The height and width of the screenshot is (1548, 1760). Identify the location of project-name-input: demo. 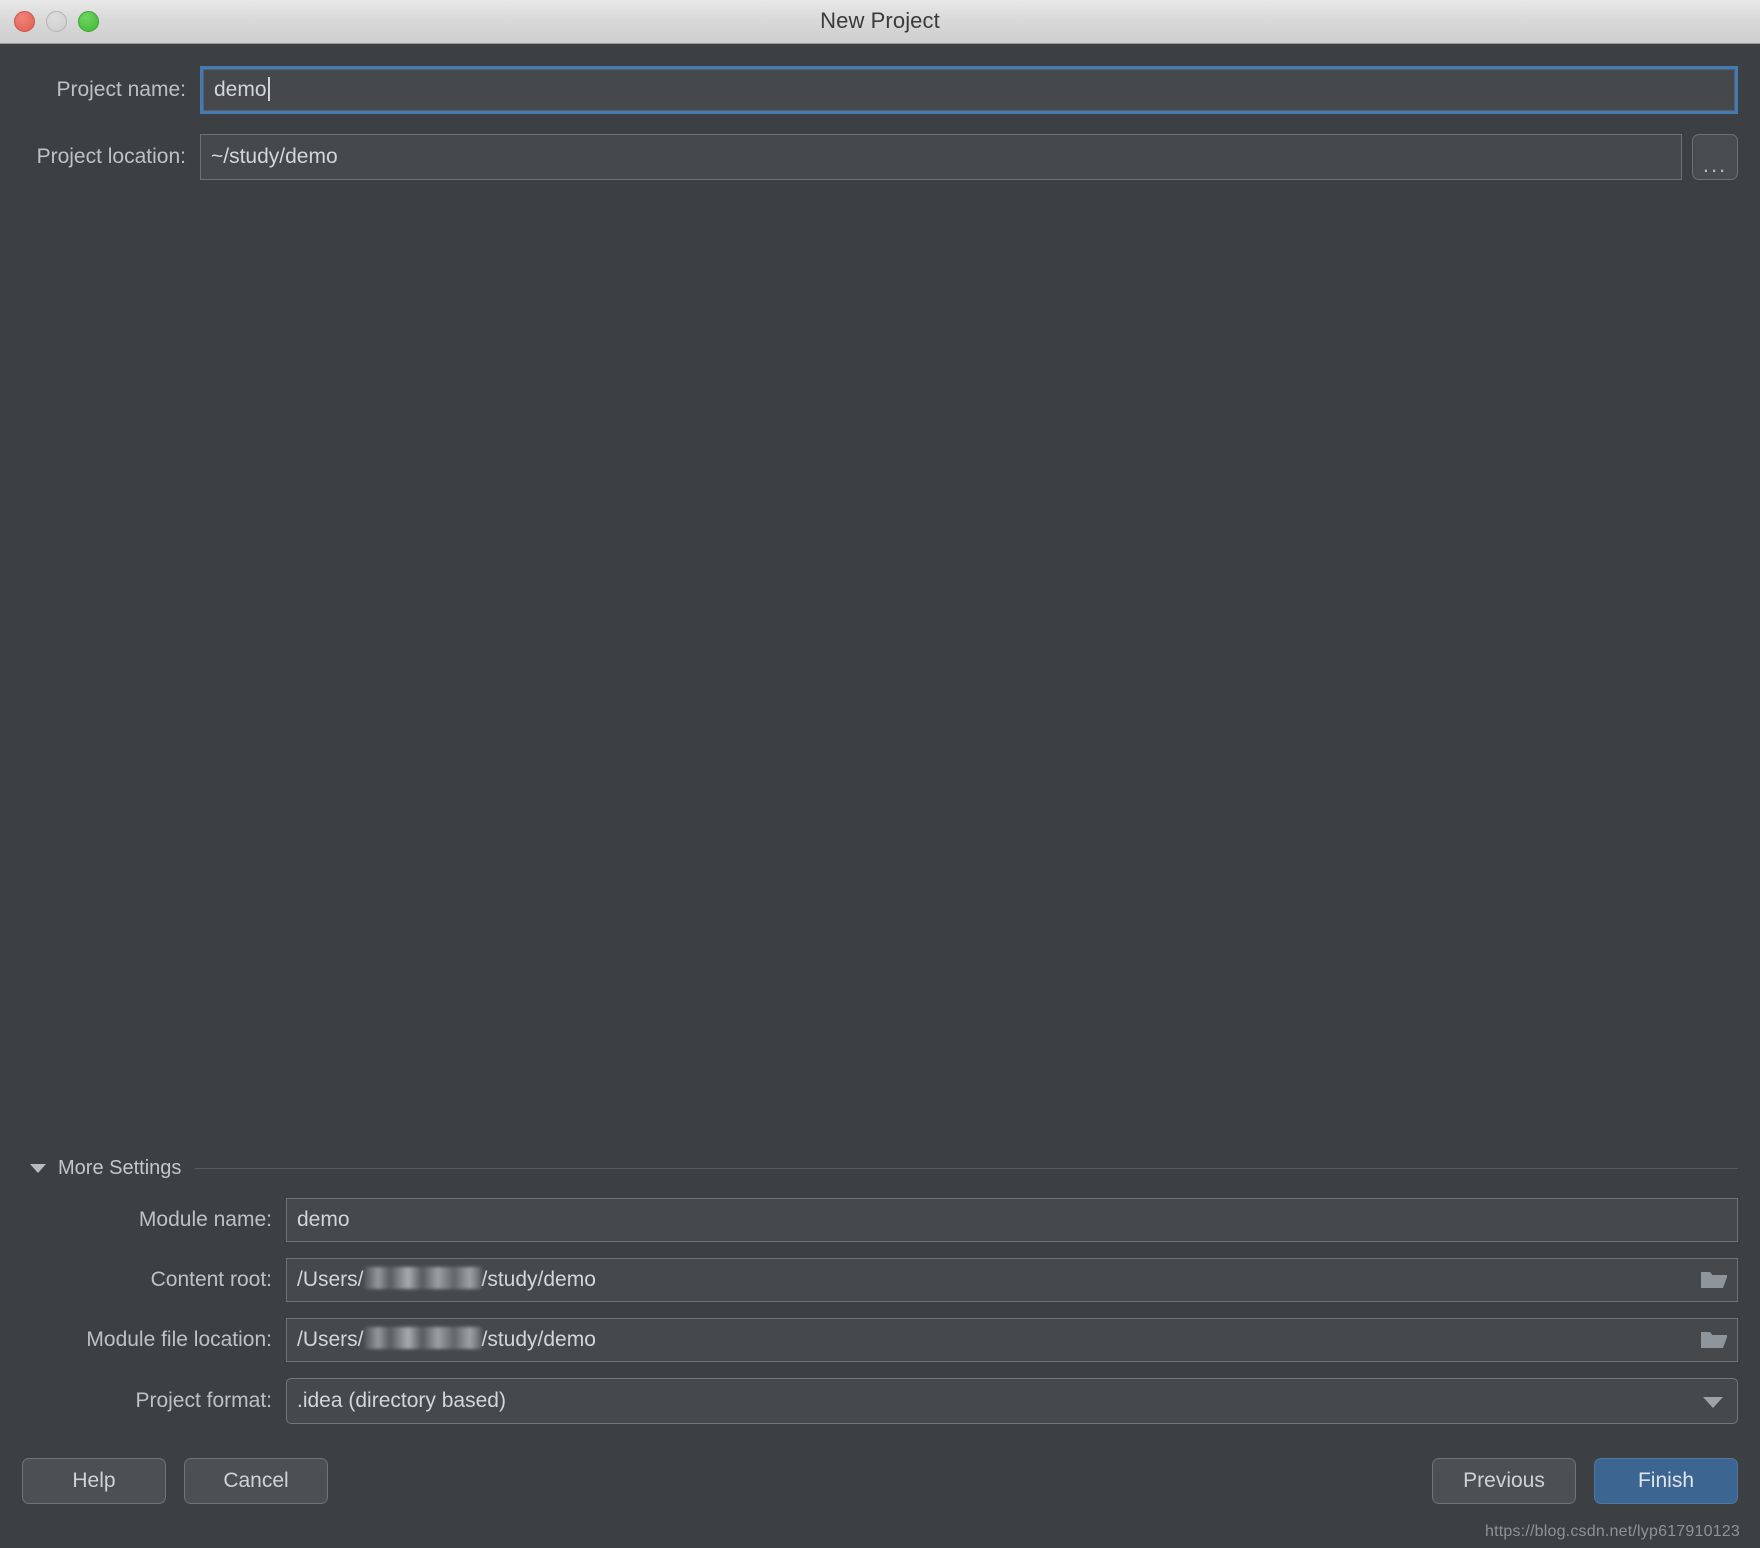
(969, 90).